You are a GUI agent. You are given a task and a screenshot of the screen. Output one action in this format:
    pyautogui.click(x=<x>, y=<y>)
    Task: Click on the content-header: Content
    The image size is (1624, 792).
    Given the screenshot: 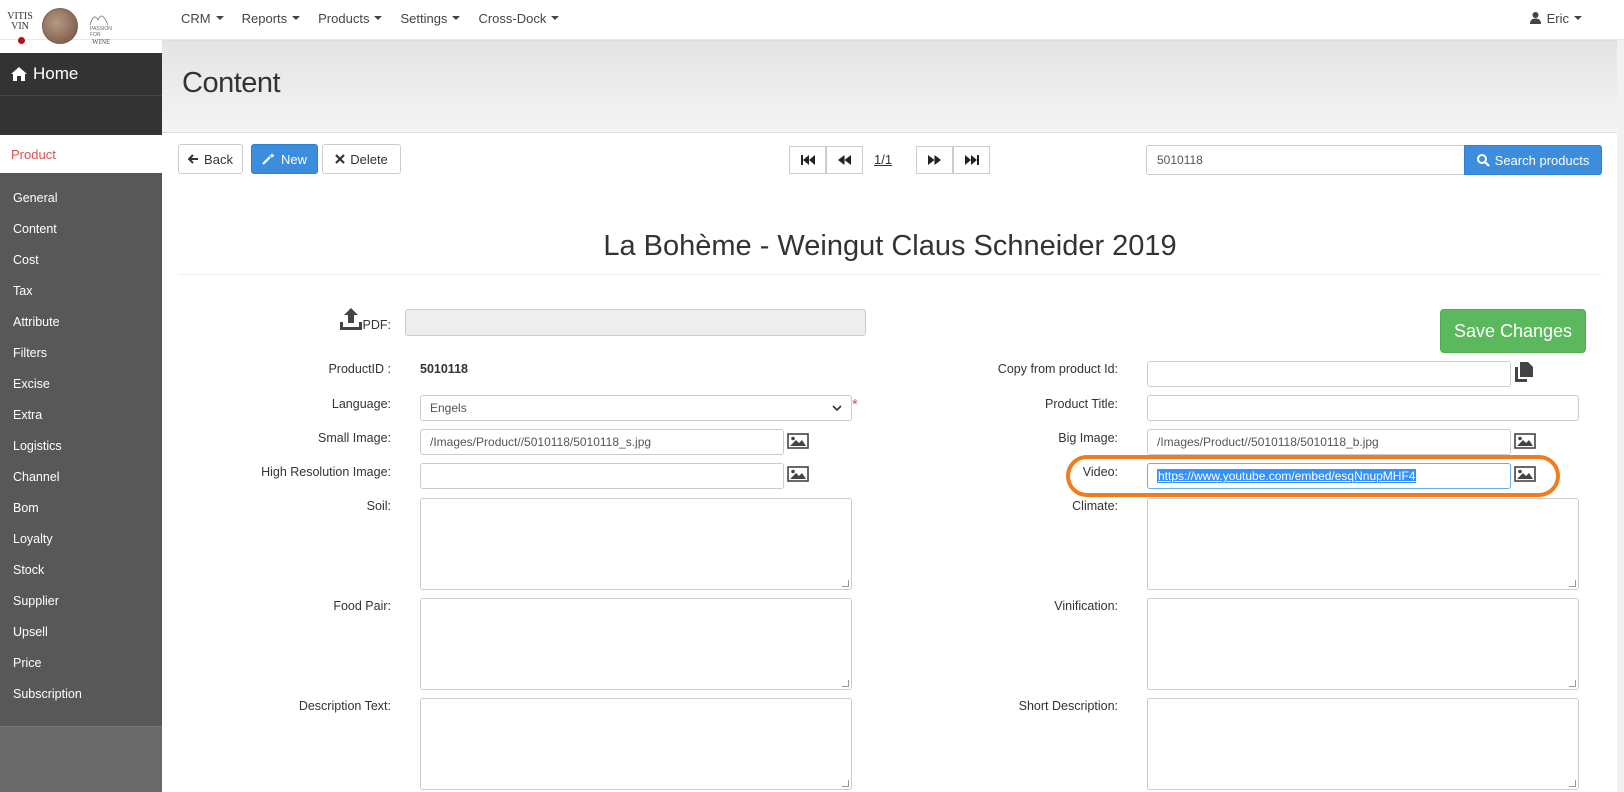 What is the action you would take?
    pyautogui.click(x=889, y=86)
    